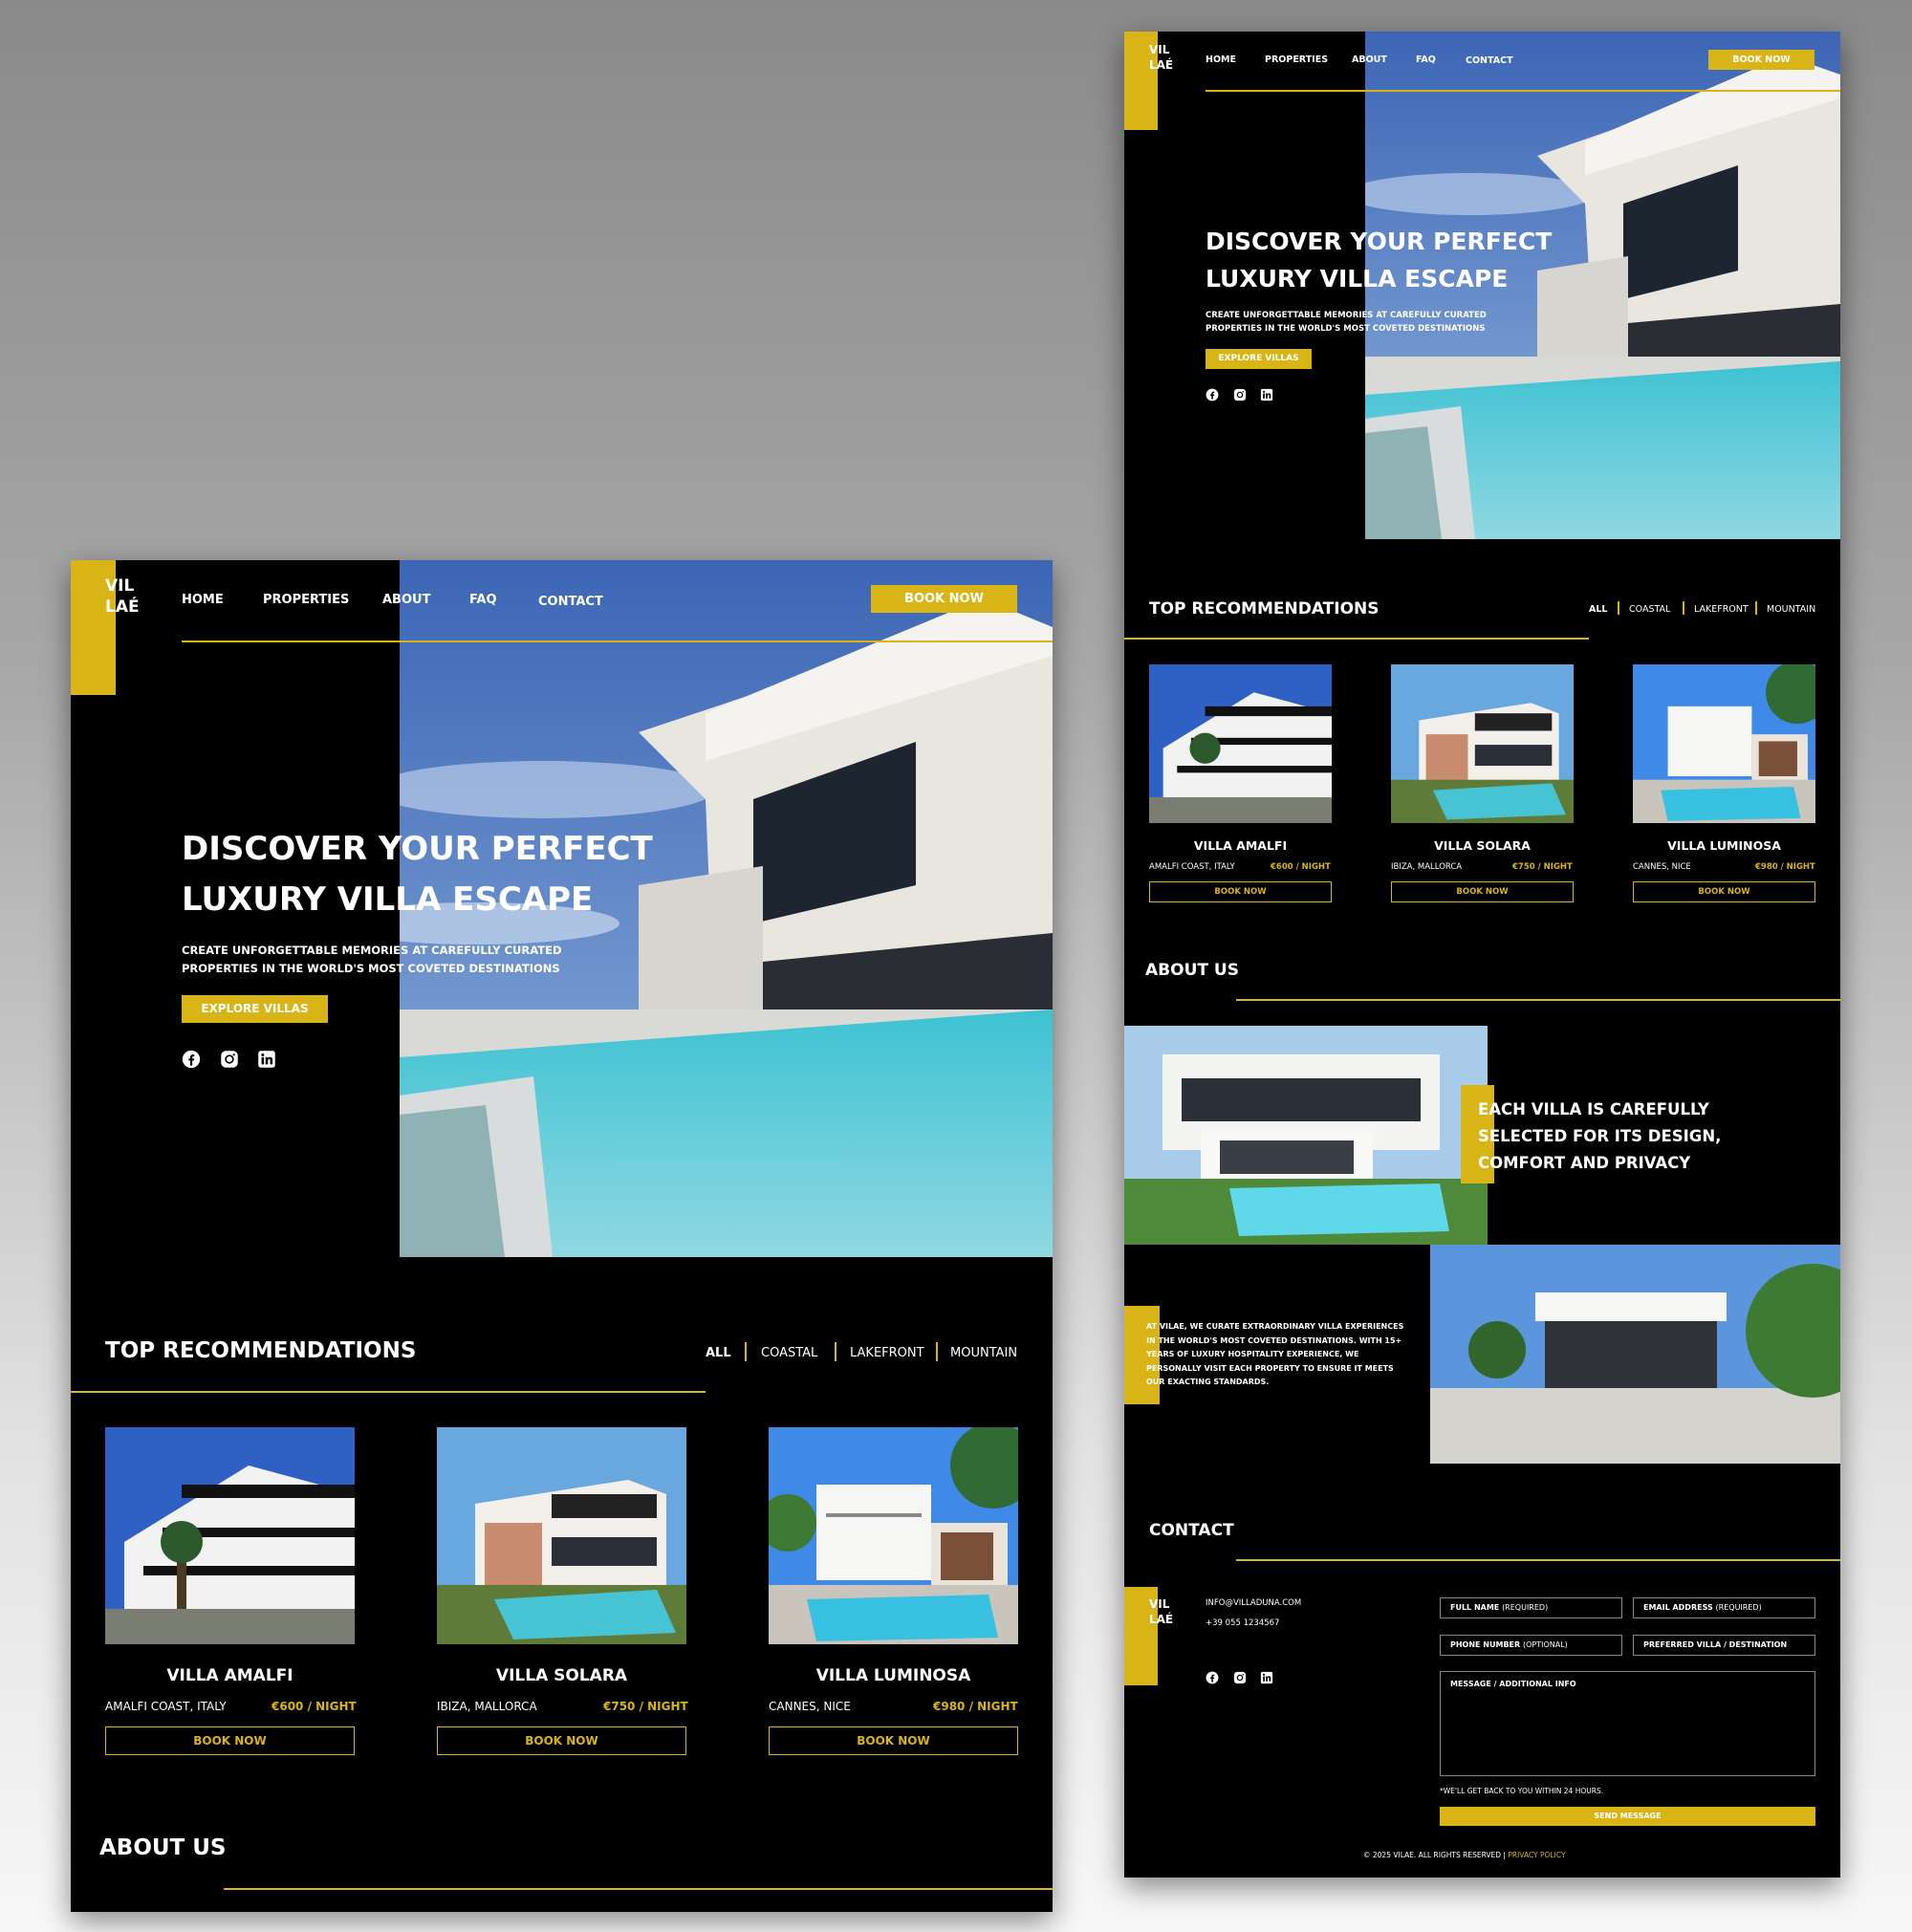  I want to click on contact-phone: +39 055 1234567, so click(1242, 1623).